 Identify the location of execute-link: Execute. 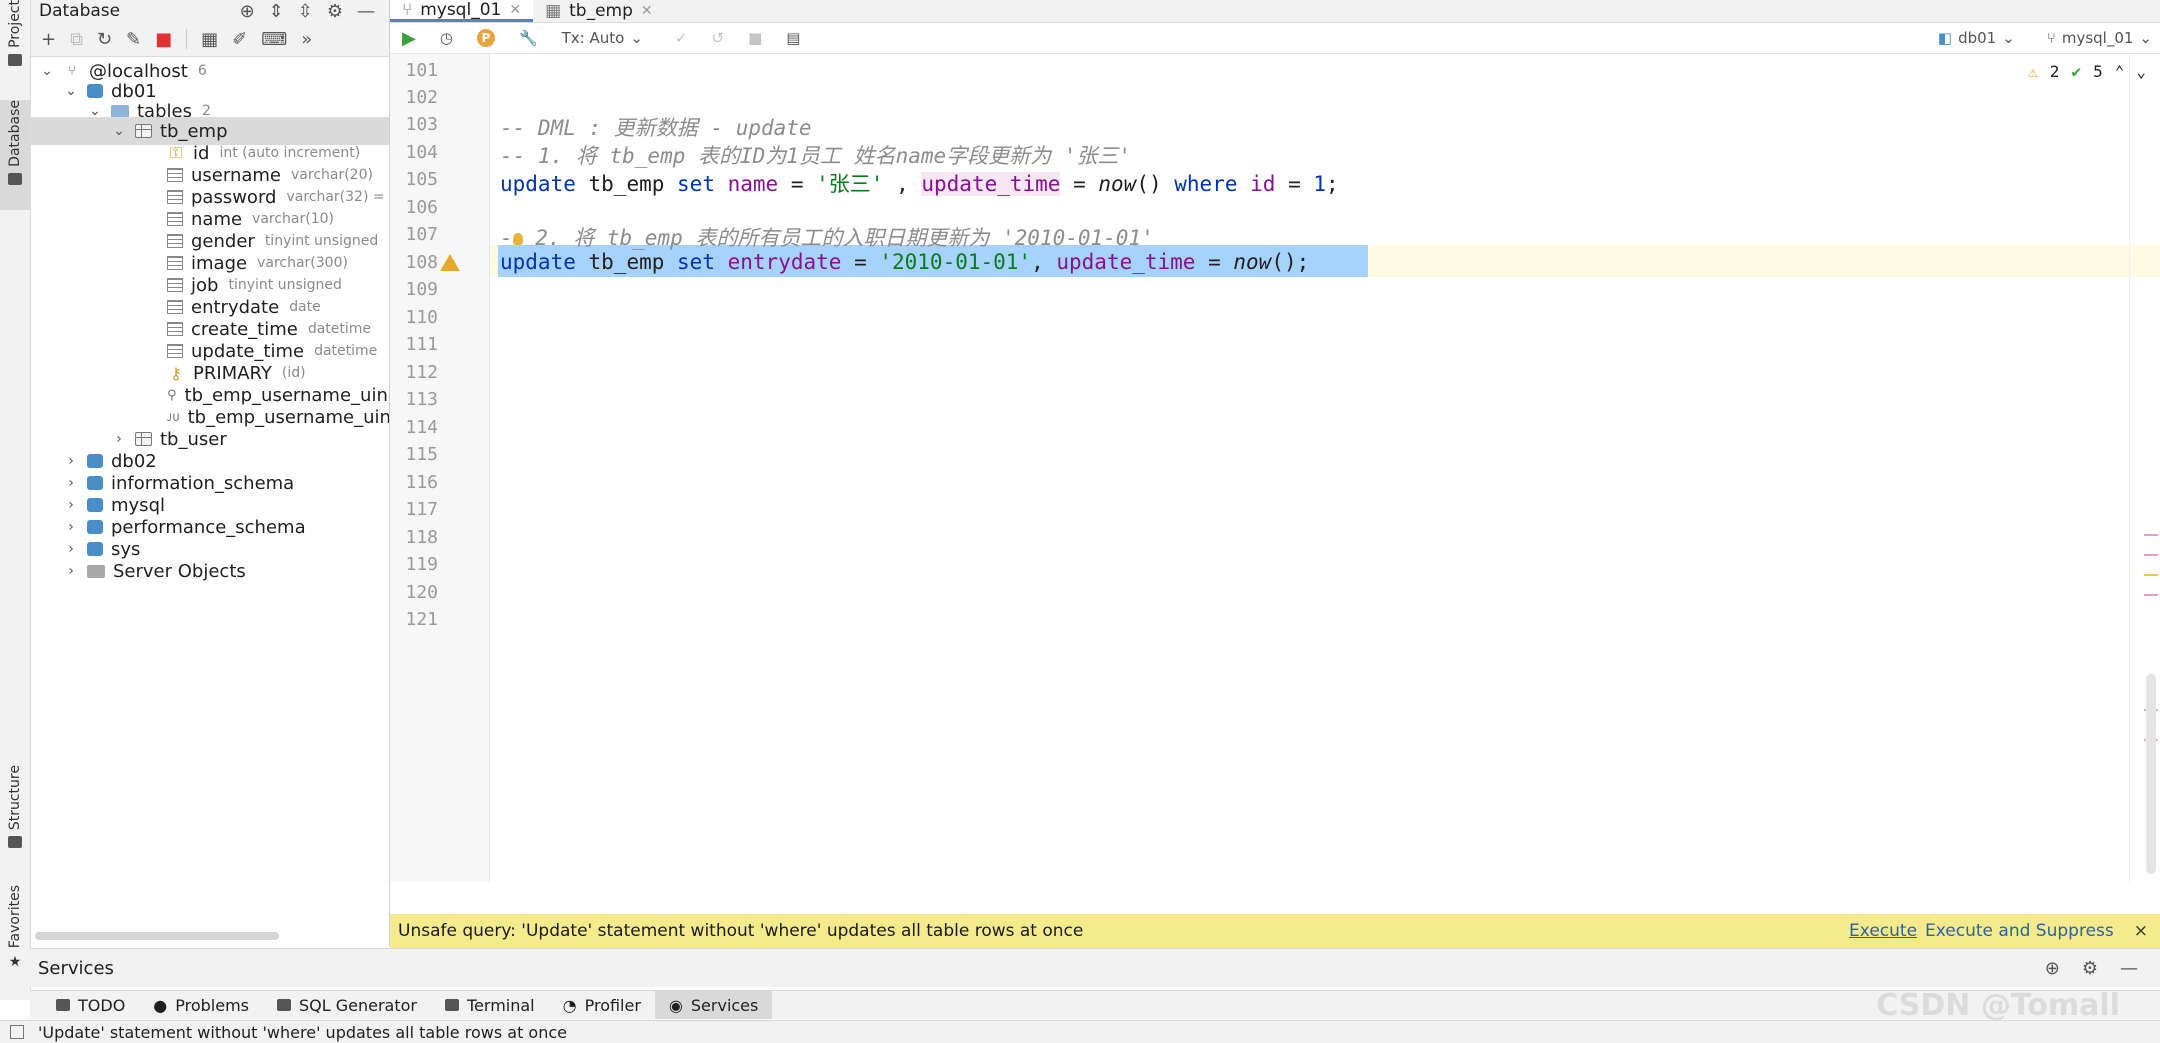
(1883, 931).